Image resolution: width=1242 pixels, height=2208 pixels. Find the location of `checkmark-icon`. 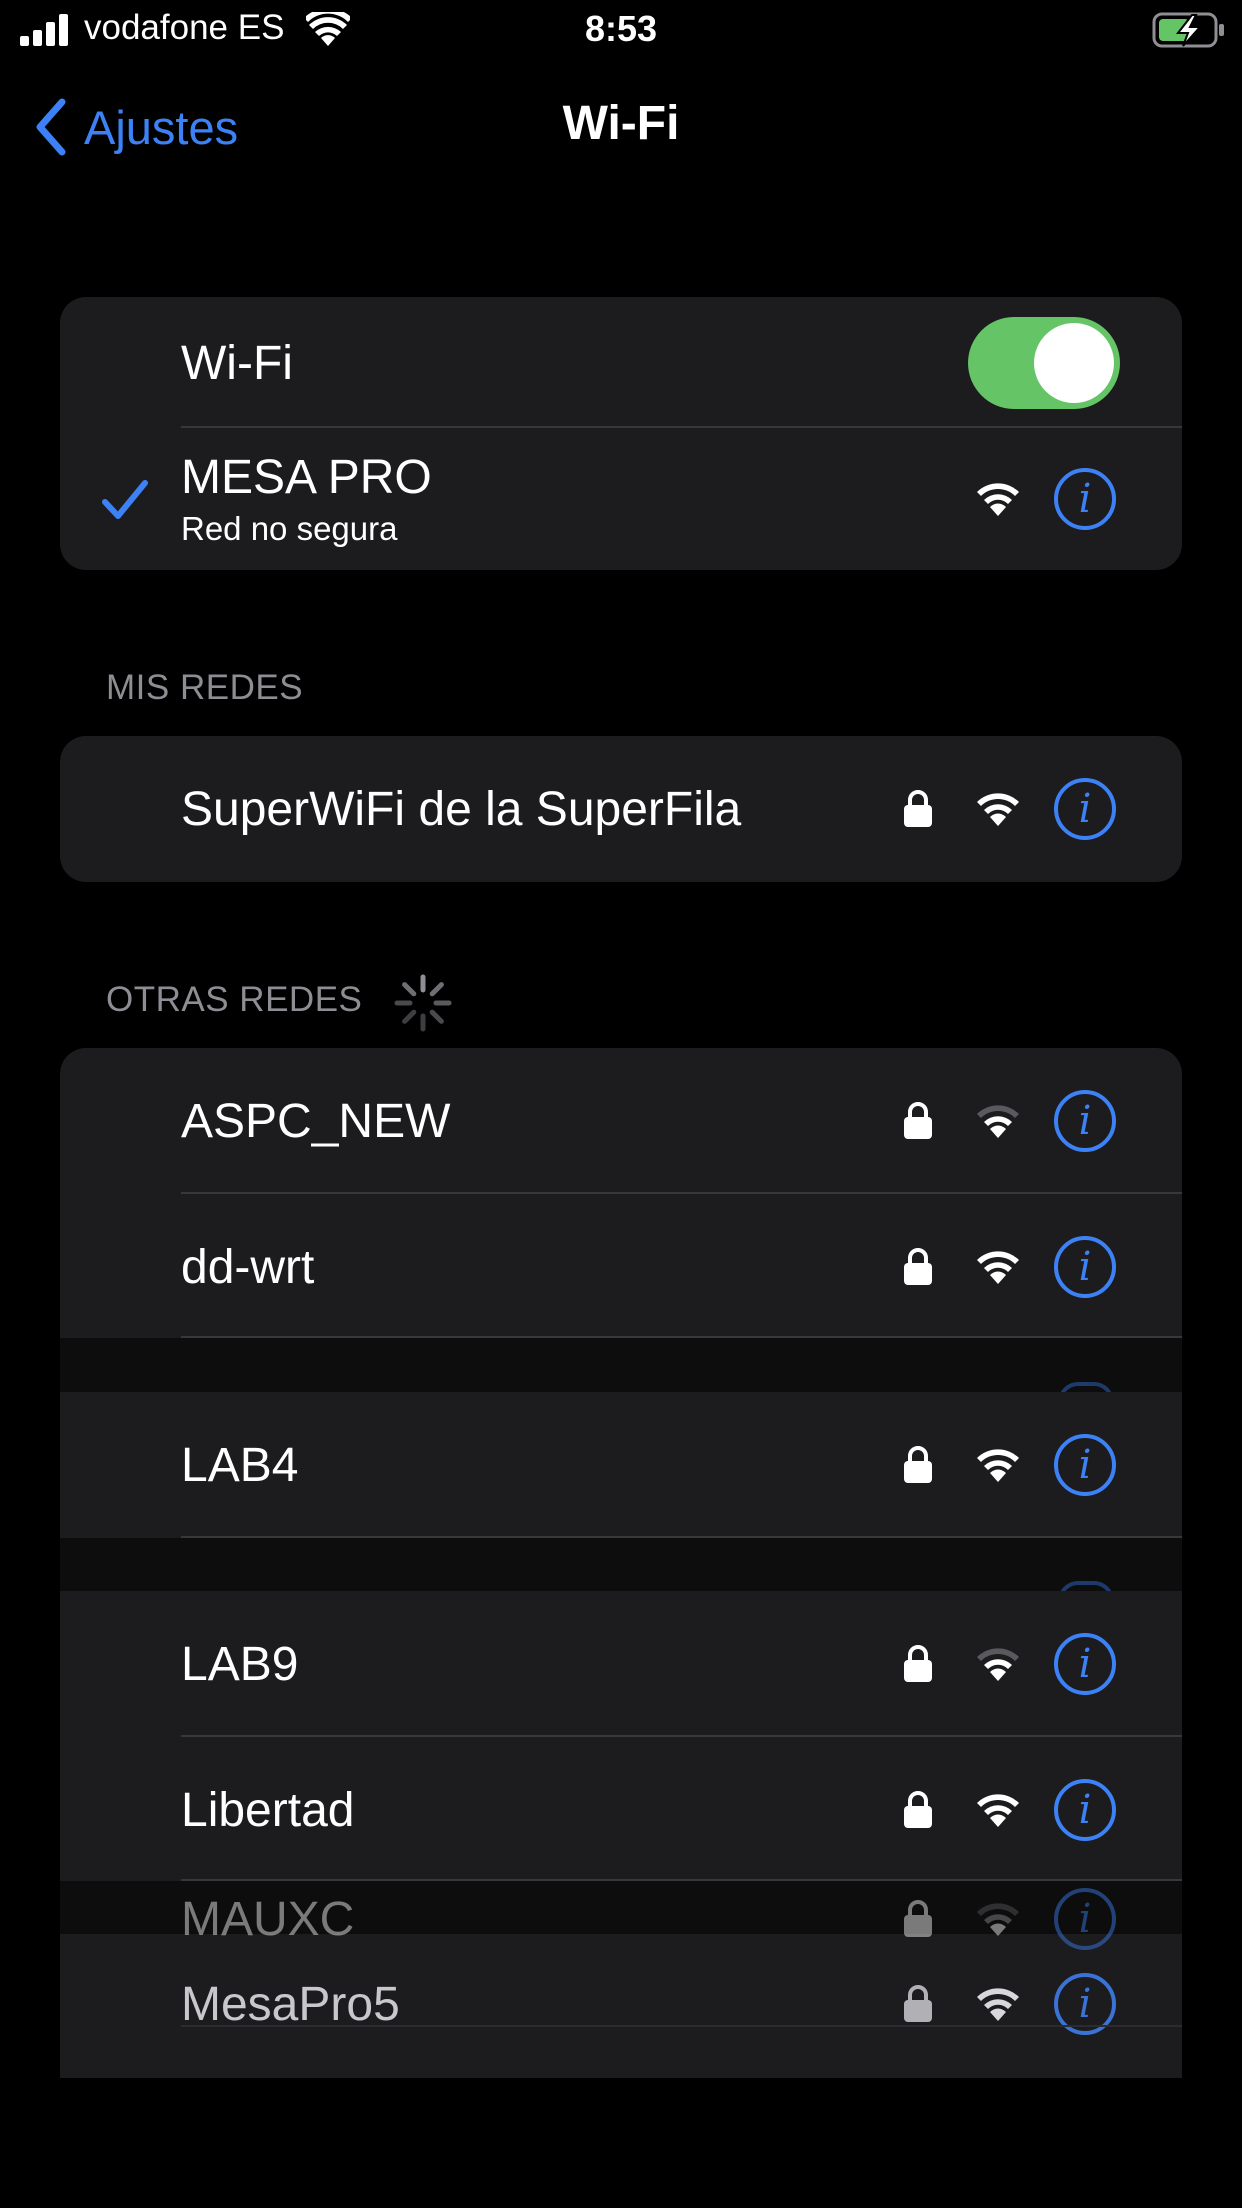

checkmark-icon is located at coordinates (125, 499).